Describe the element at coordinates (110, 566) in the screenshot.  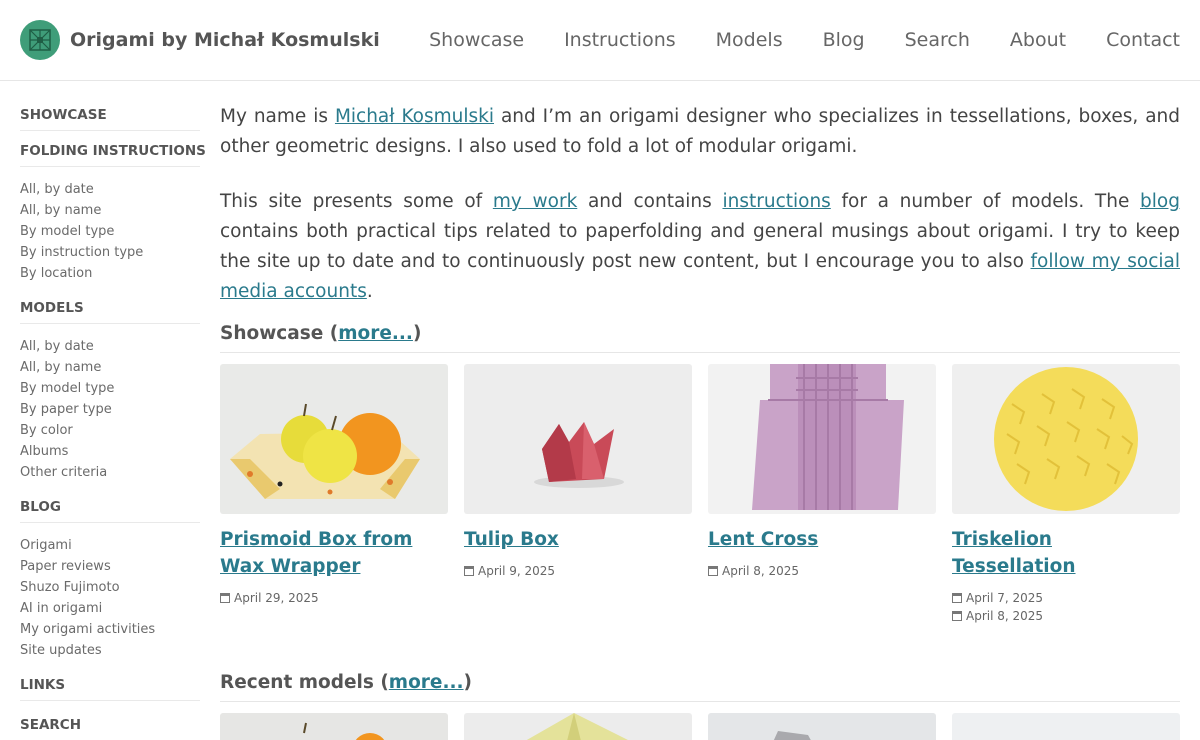
I see `sidebar-item-blog-paper-reviews: Paper reviews` at that location.